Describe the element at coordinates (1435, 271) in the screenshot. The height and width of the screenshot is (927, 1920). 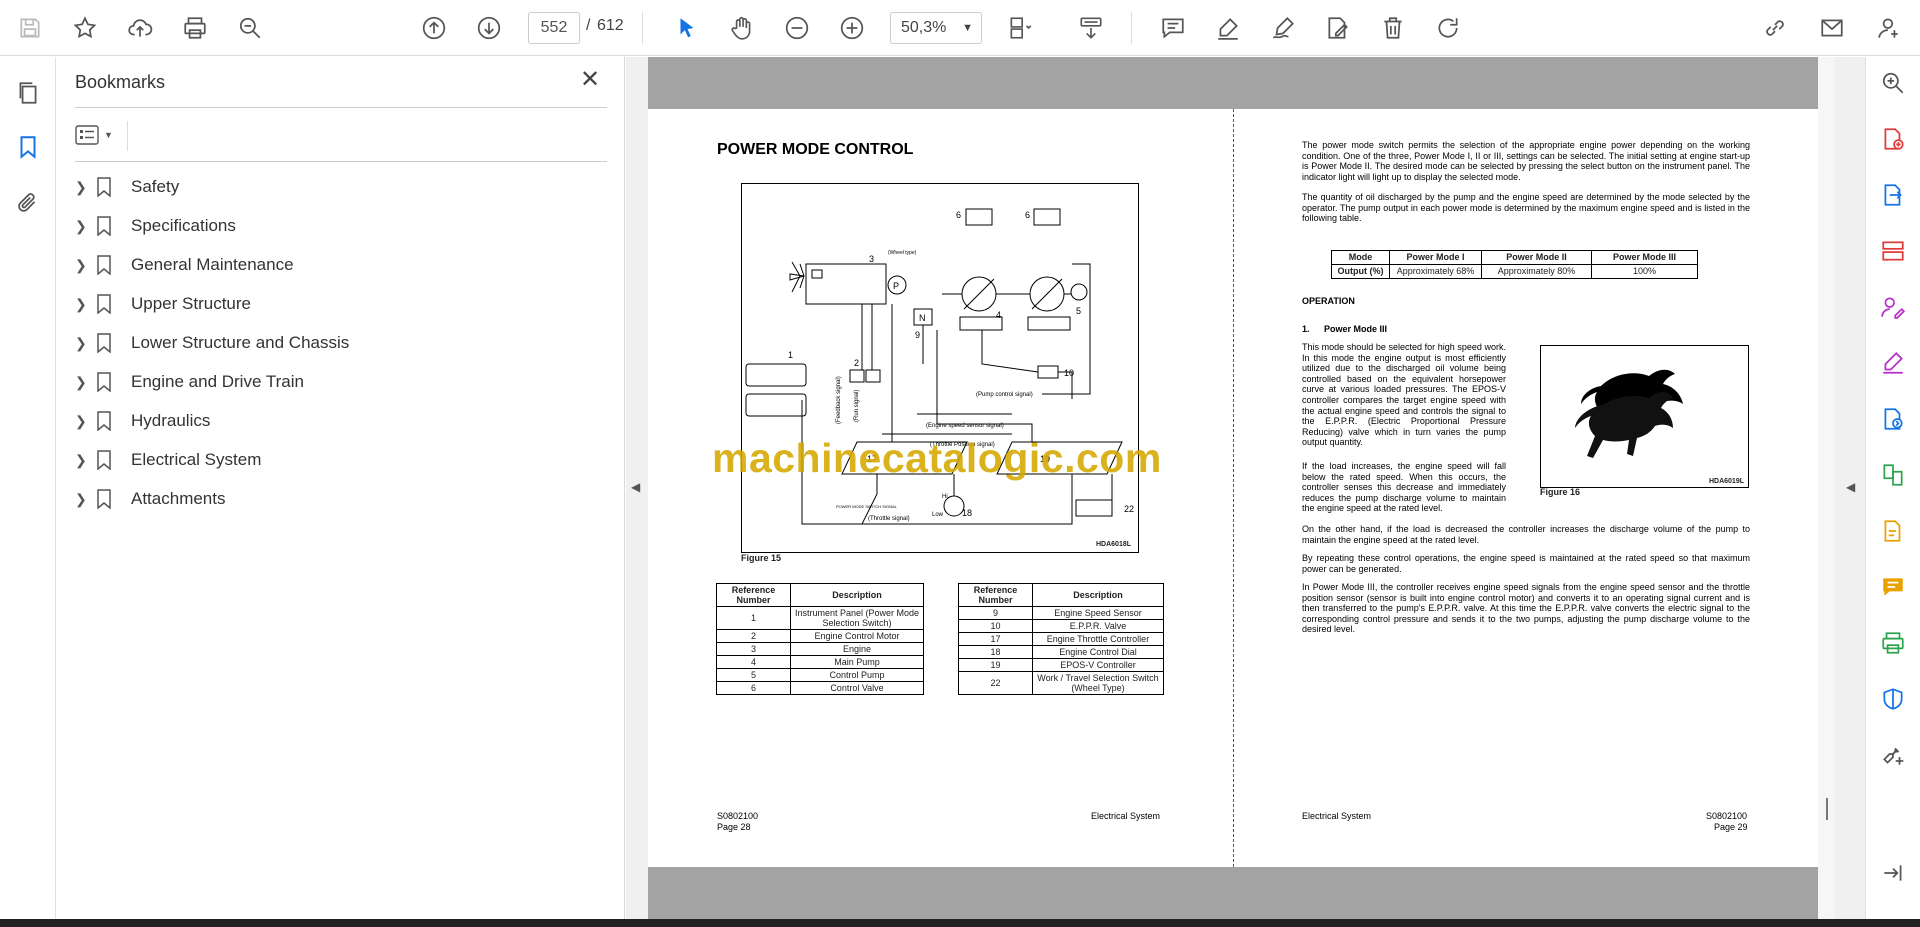
I see `table-cell: Approximately 68%` at that location.